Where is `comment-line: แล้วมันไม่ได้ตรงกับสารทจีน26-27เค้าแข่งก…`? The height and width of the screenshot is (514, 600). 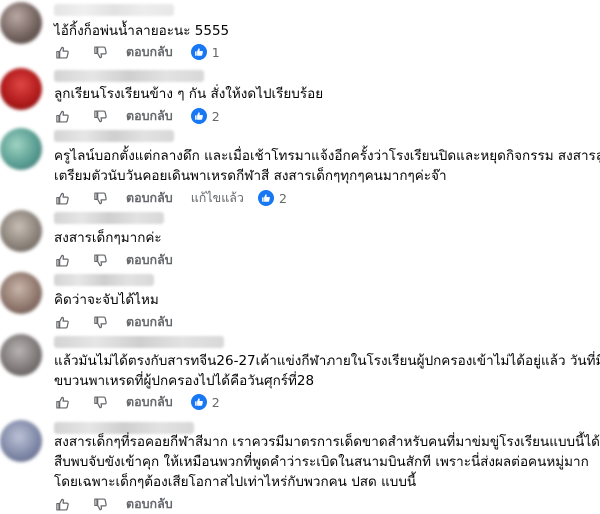 comment-line: แล้วมันไม่ได้ตรงกับสารทจีน26-27เค้าแข่งก… is located at coordinates (327, 361).